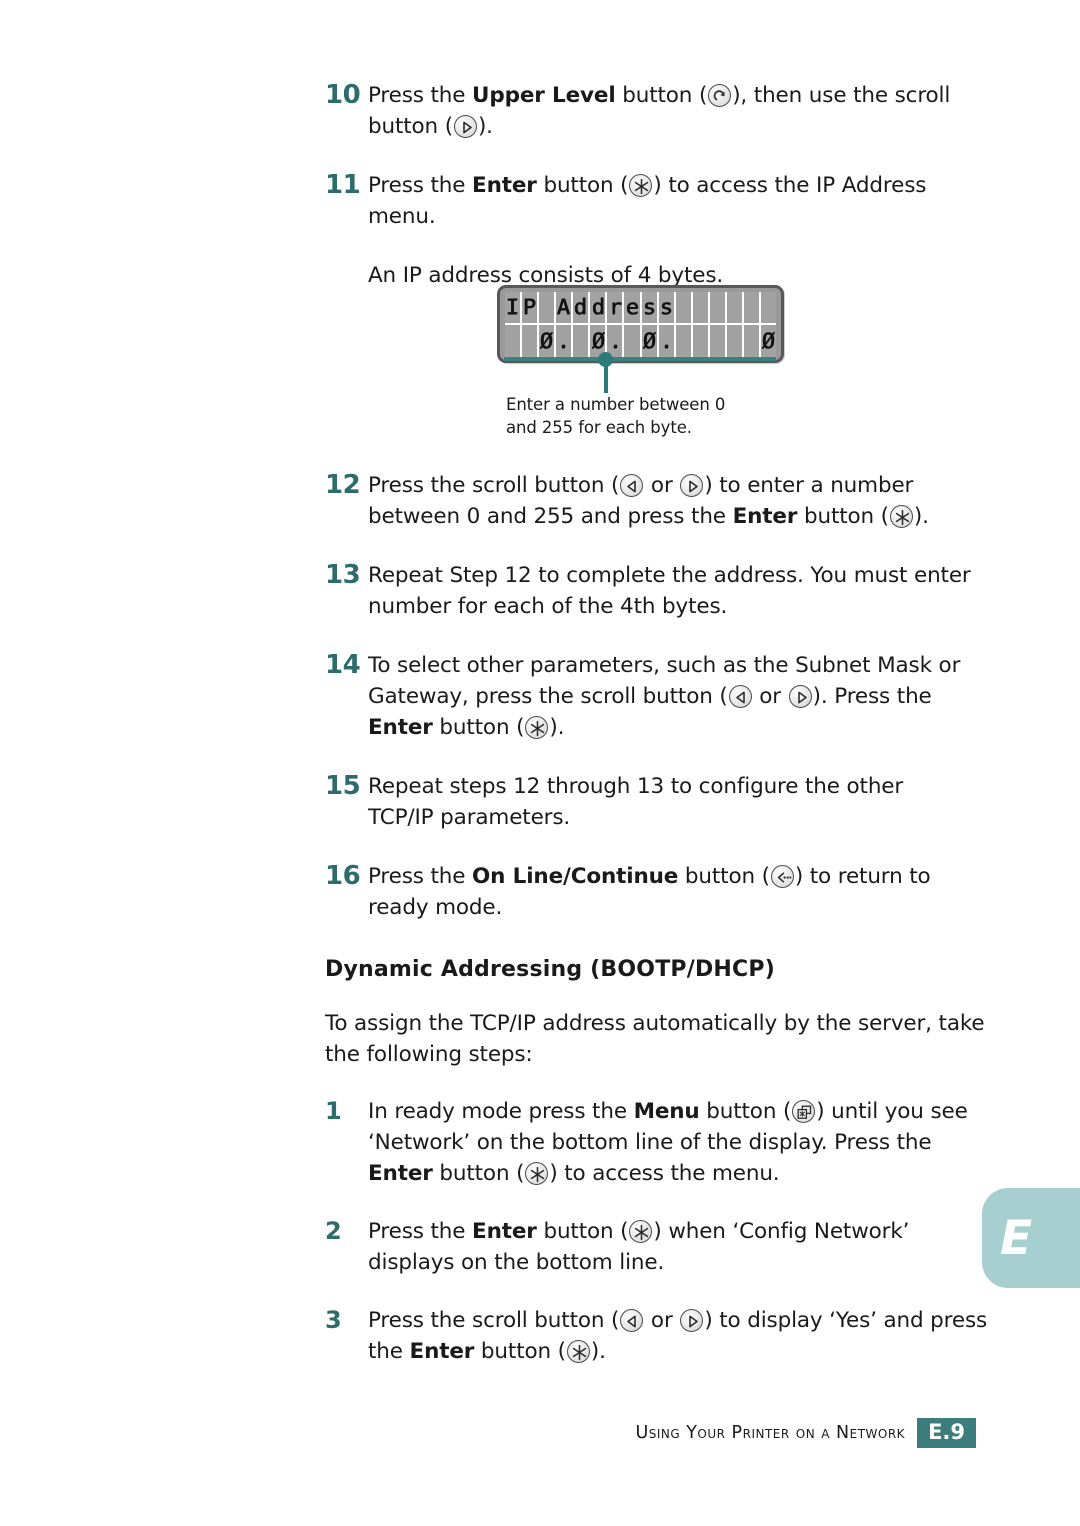  Describe the element at coordinates (333, 1231) in the screenshot. I see `step-number: 2` at that location.